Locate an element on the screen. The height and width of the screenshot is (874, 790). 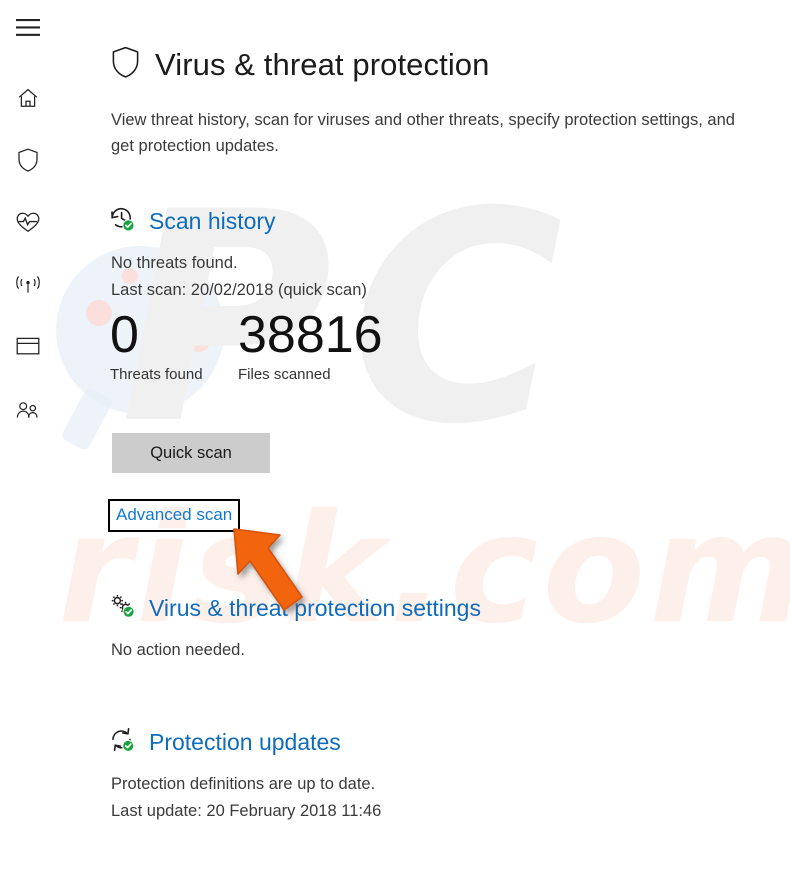
wifi-signal-icon is located at coordinates (28, 284).